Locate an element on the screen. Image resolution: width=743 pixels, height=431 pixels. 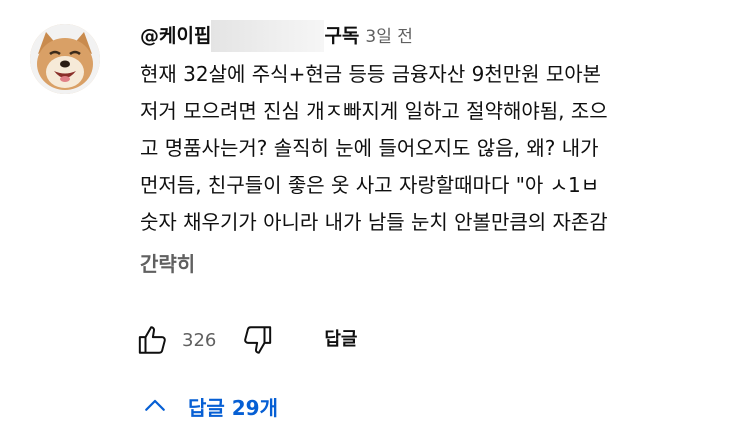
chevron-up-icon is located at coordinates (155, 405).